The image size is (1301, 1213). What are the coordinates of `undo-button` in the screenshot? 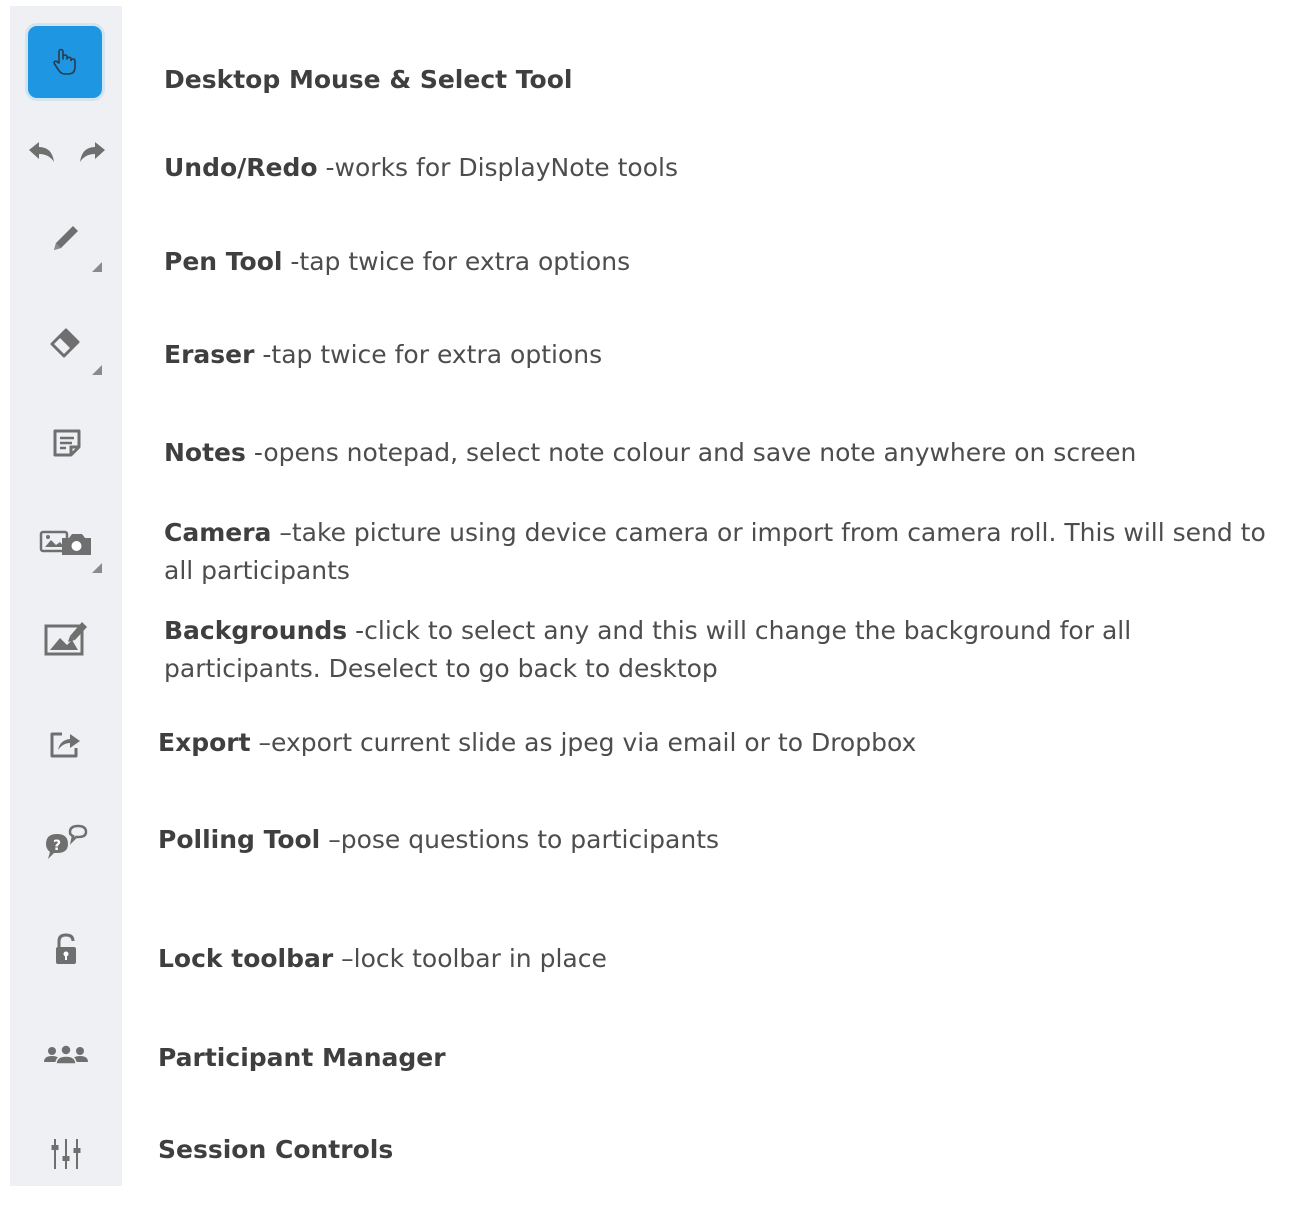 It's located at (42, 155).